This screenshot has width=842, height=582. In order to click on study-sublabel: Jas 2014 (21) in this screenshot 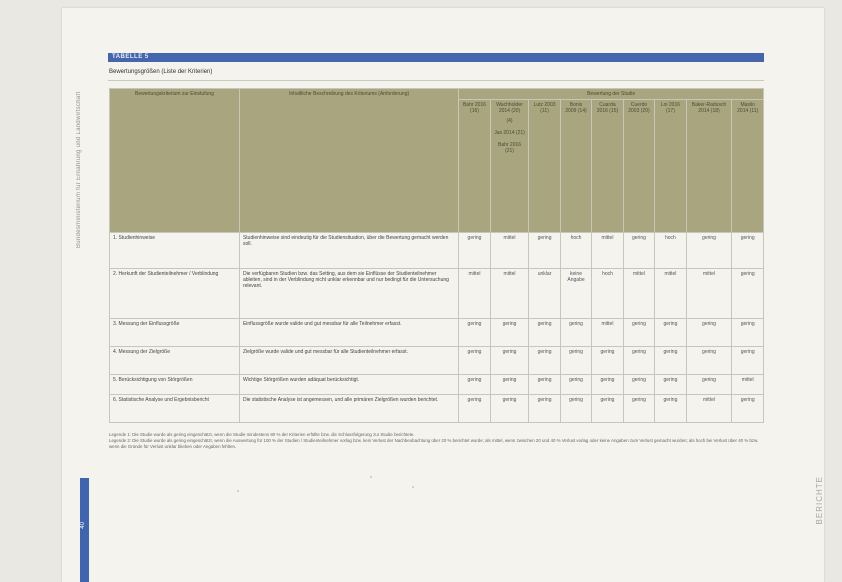, I will do `click(509, 133)`.